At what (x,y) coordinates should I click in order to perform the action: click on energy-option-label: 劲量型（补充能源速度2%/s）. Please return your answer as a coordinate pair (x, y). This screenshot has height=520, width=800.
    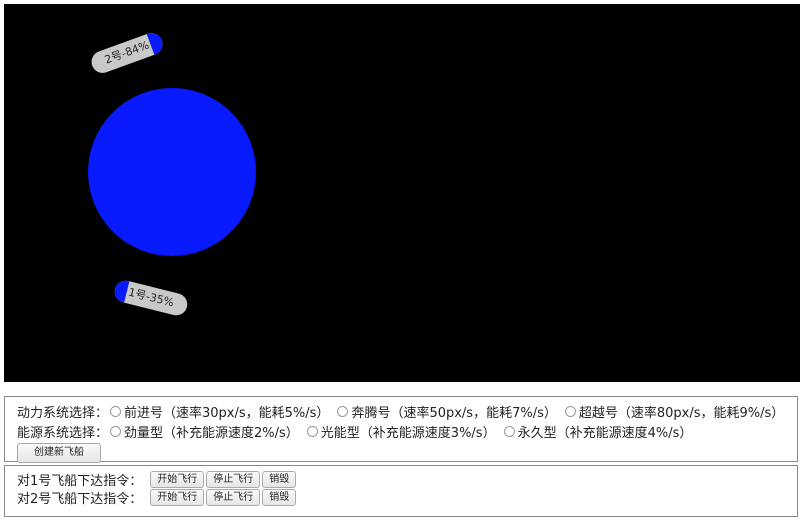
    Looking at the image, I should click on (211, 433).